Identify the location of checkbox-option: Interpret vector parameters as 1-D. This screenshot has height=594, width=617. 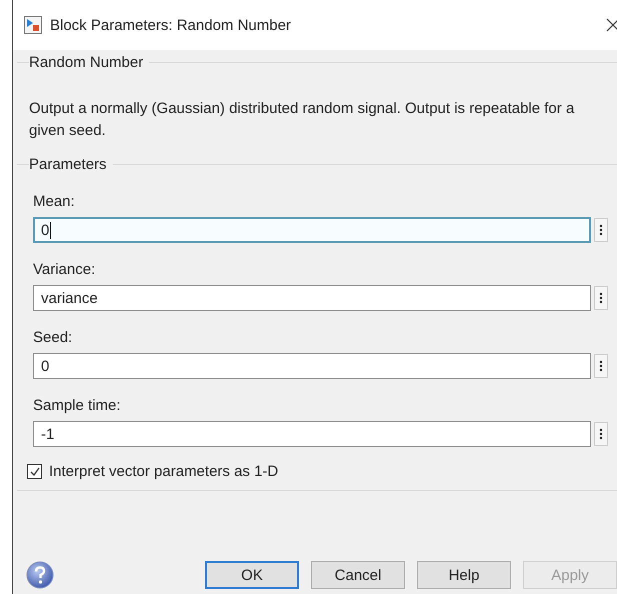
(322, 471).